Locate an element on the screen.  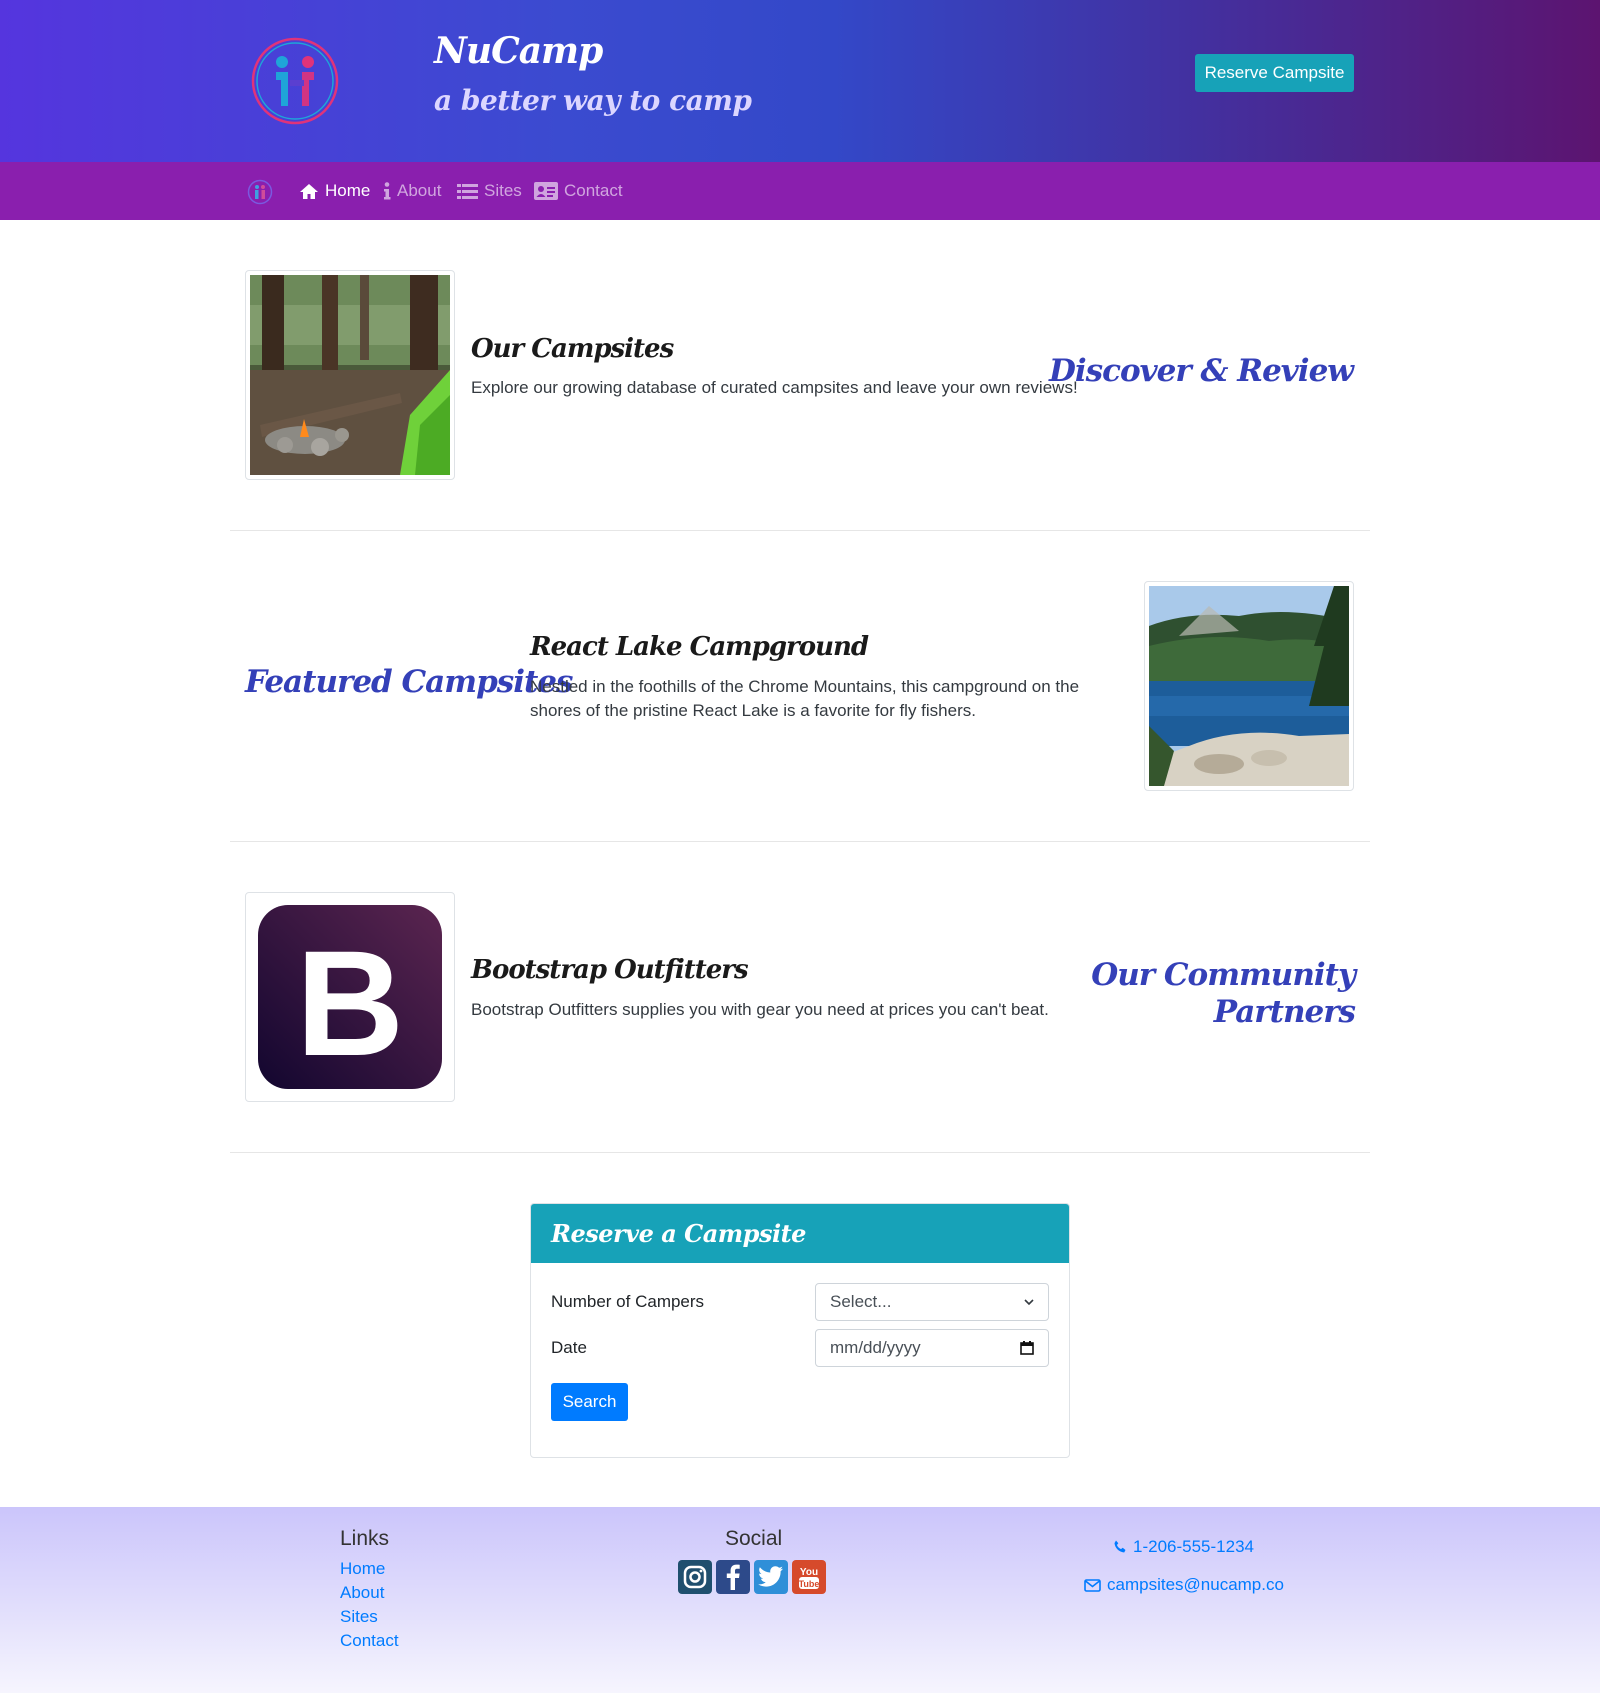
phone-icon is located at coordinates (1120, 1546).